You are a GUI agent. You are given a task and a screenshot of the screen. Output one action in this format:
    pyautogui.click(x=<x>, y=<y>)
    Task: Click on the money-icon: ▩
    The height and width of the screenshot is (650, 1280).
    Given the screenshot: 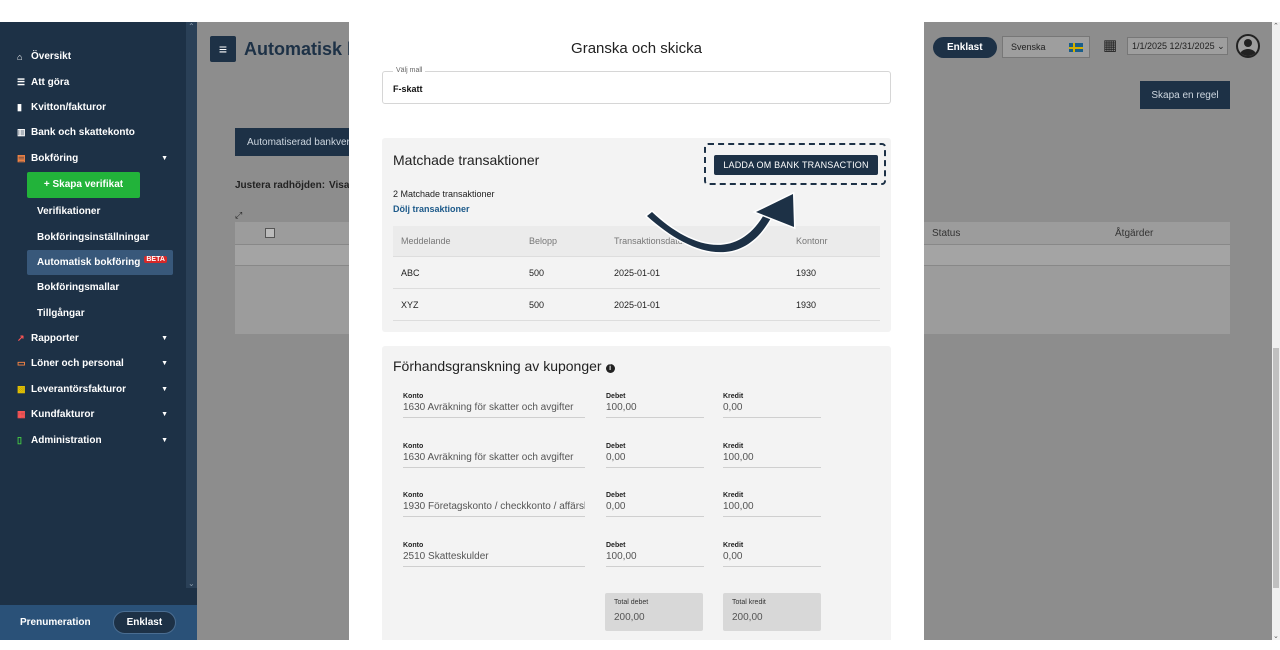 What is the action you would take?
    pyautogui.click(x=21, y=388)
    